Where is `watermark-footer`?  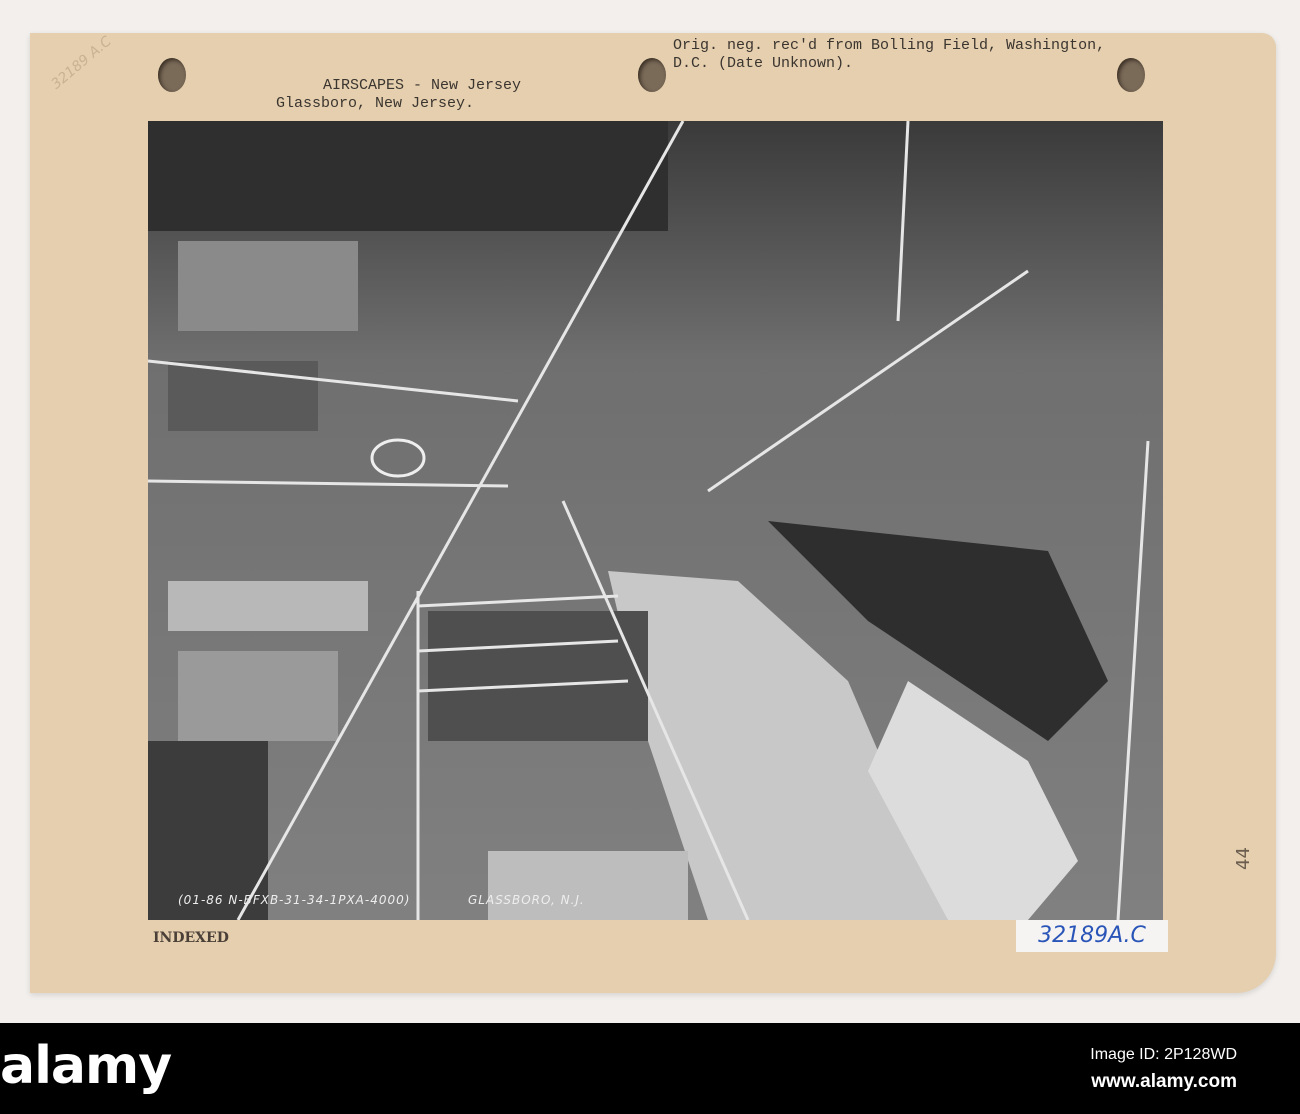
watermark-footer is located at coordinates (650, 1068).